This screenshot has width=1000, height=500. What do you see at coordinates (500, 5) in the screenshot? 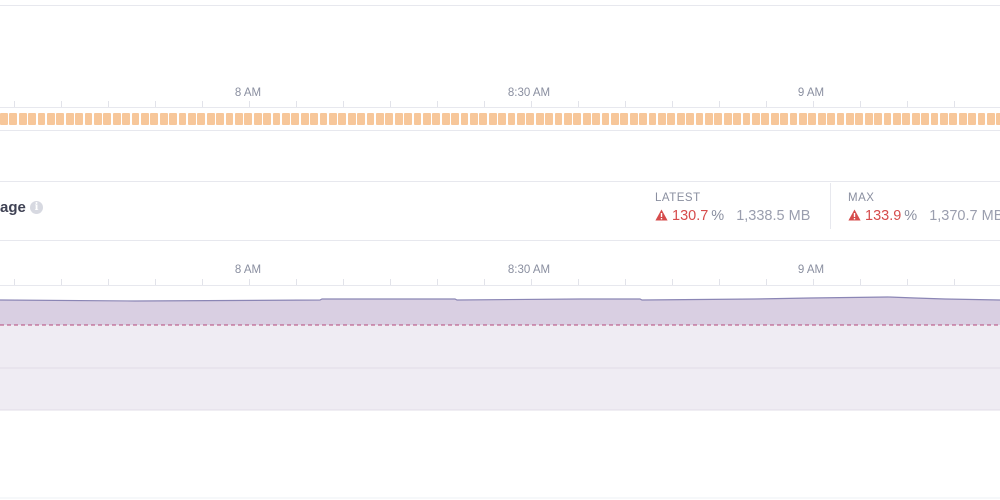
I see `top-divider` at bounding box center [500, 5].